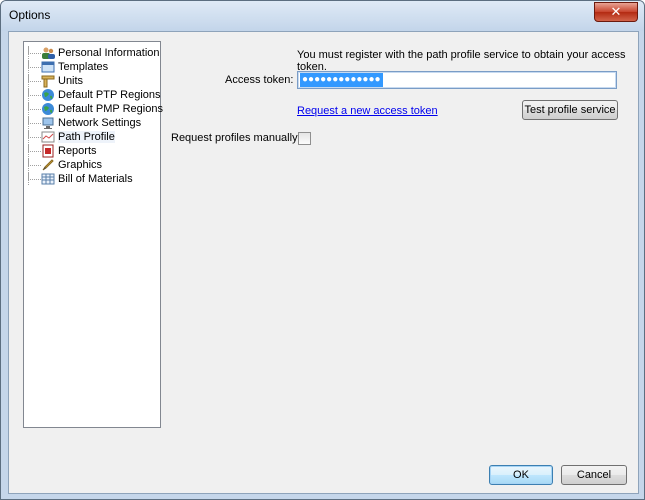 This screenshot has width=645, height=500. Describe the element at coordinates (341, 80) in the screenshot. I see `access-token-value: ●●●●●●●●●●●●●` at that location.